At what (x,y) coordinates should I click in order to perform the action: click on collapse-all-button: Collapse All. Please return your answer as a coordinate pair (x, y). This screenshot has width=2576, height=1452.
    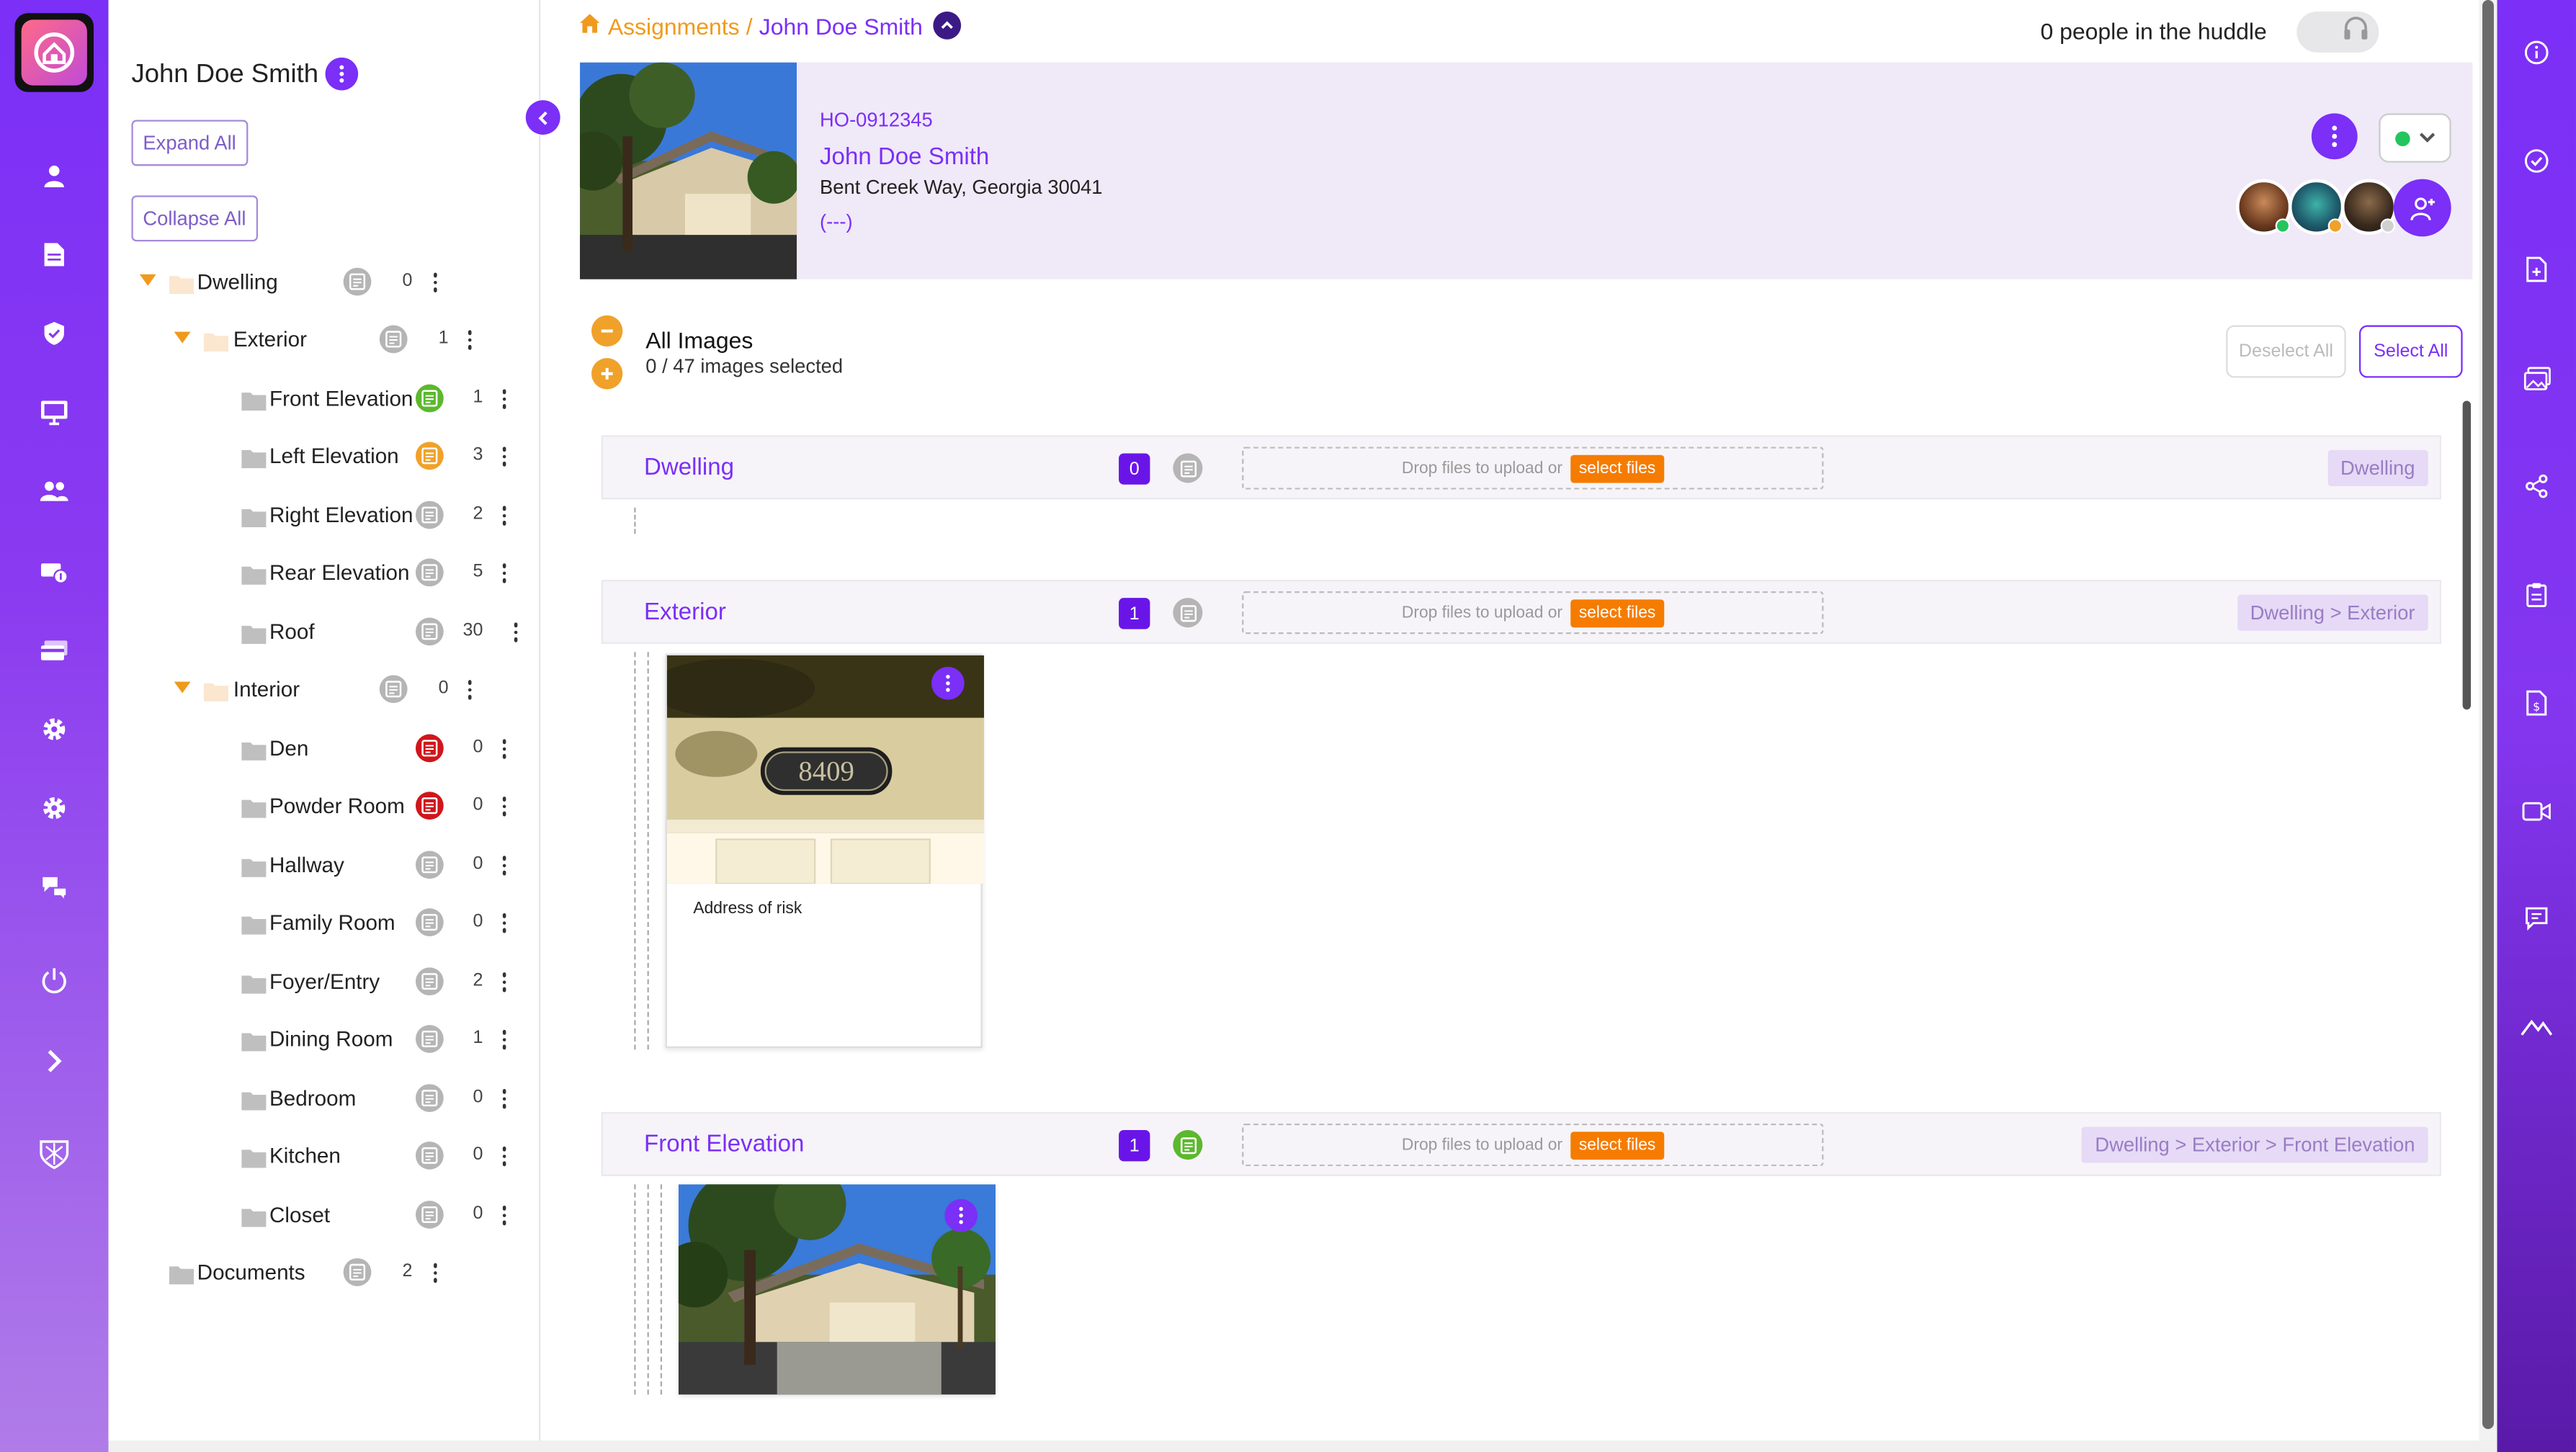
    Looking at the image, I should click on (195, 218).